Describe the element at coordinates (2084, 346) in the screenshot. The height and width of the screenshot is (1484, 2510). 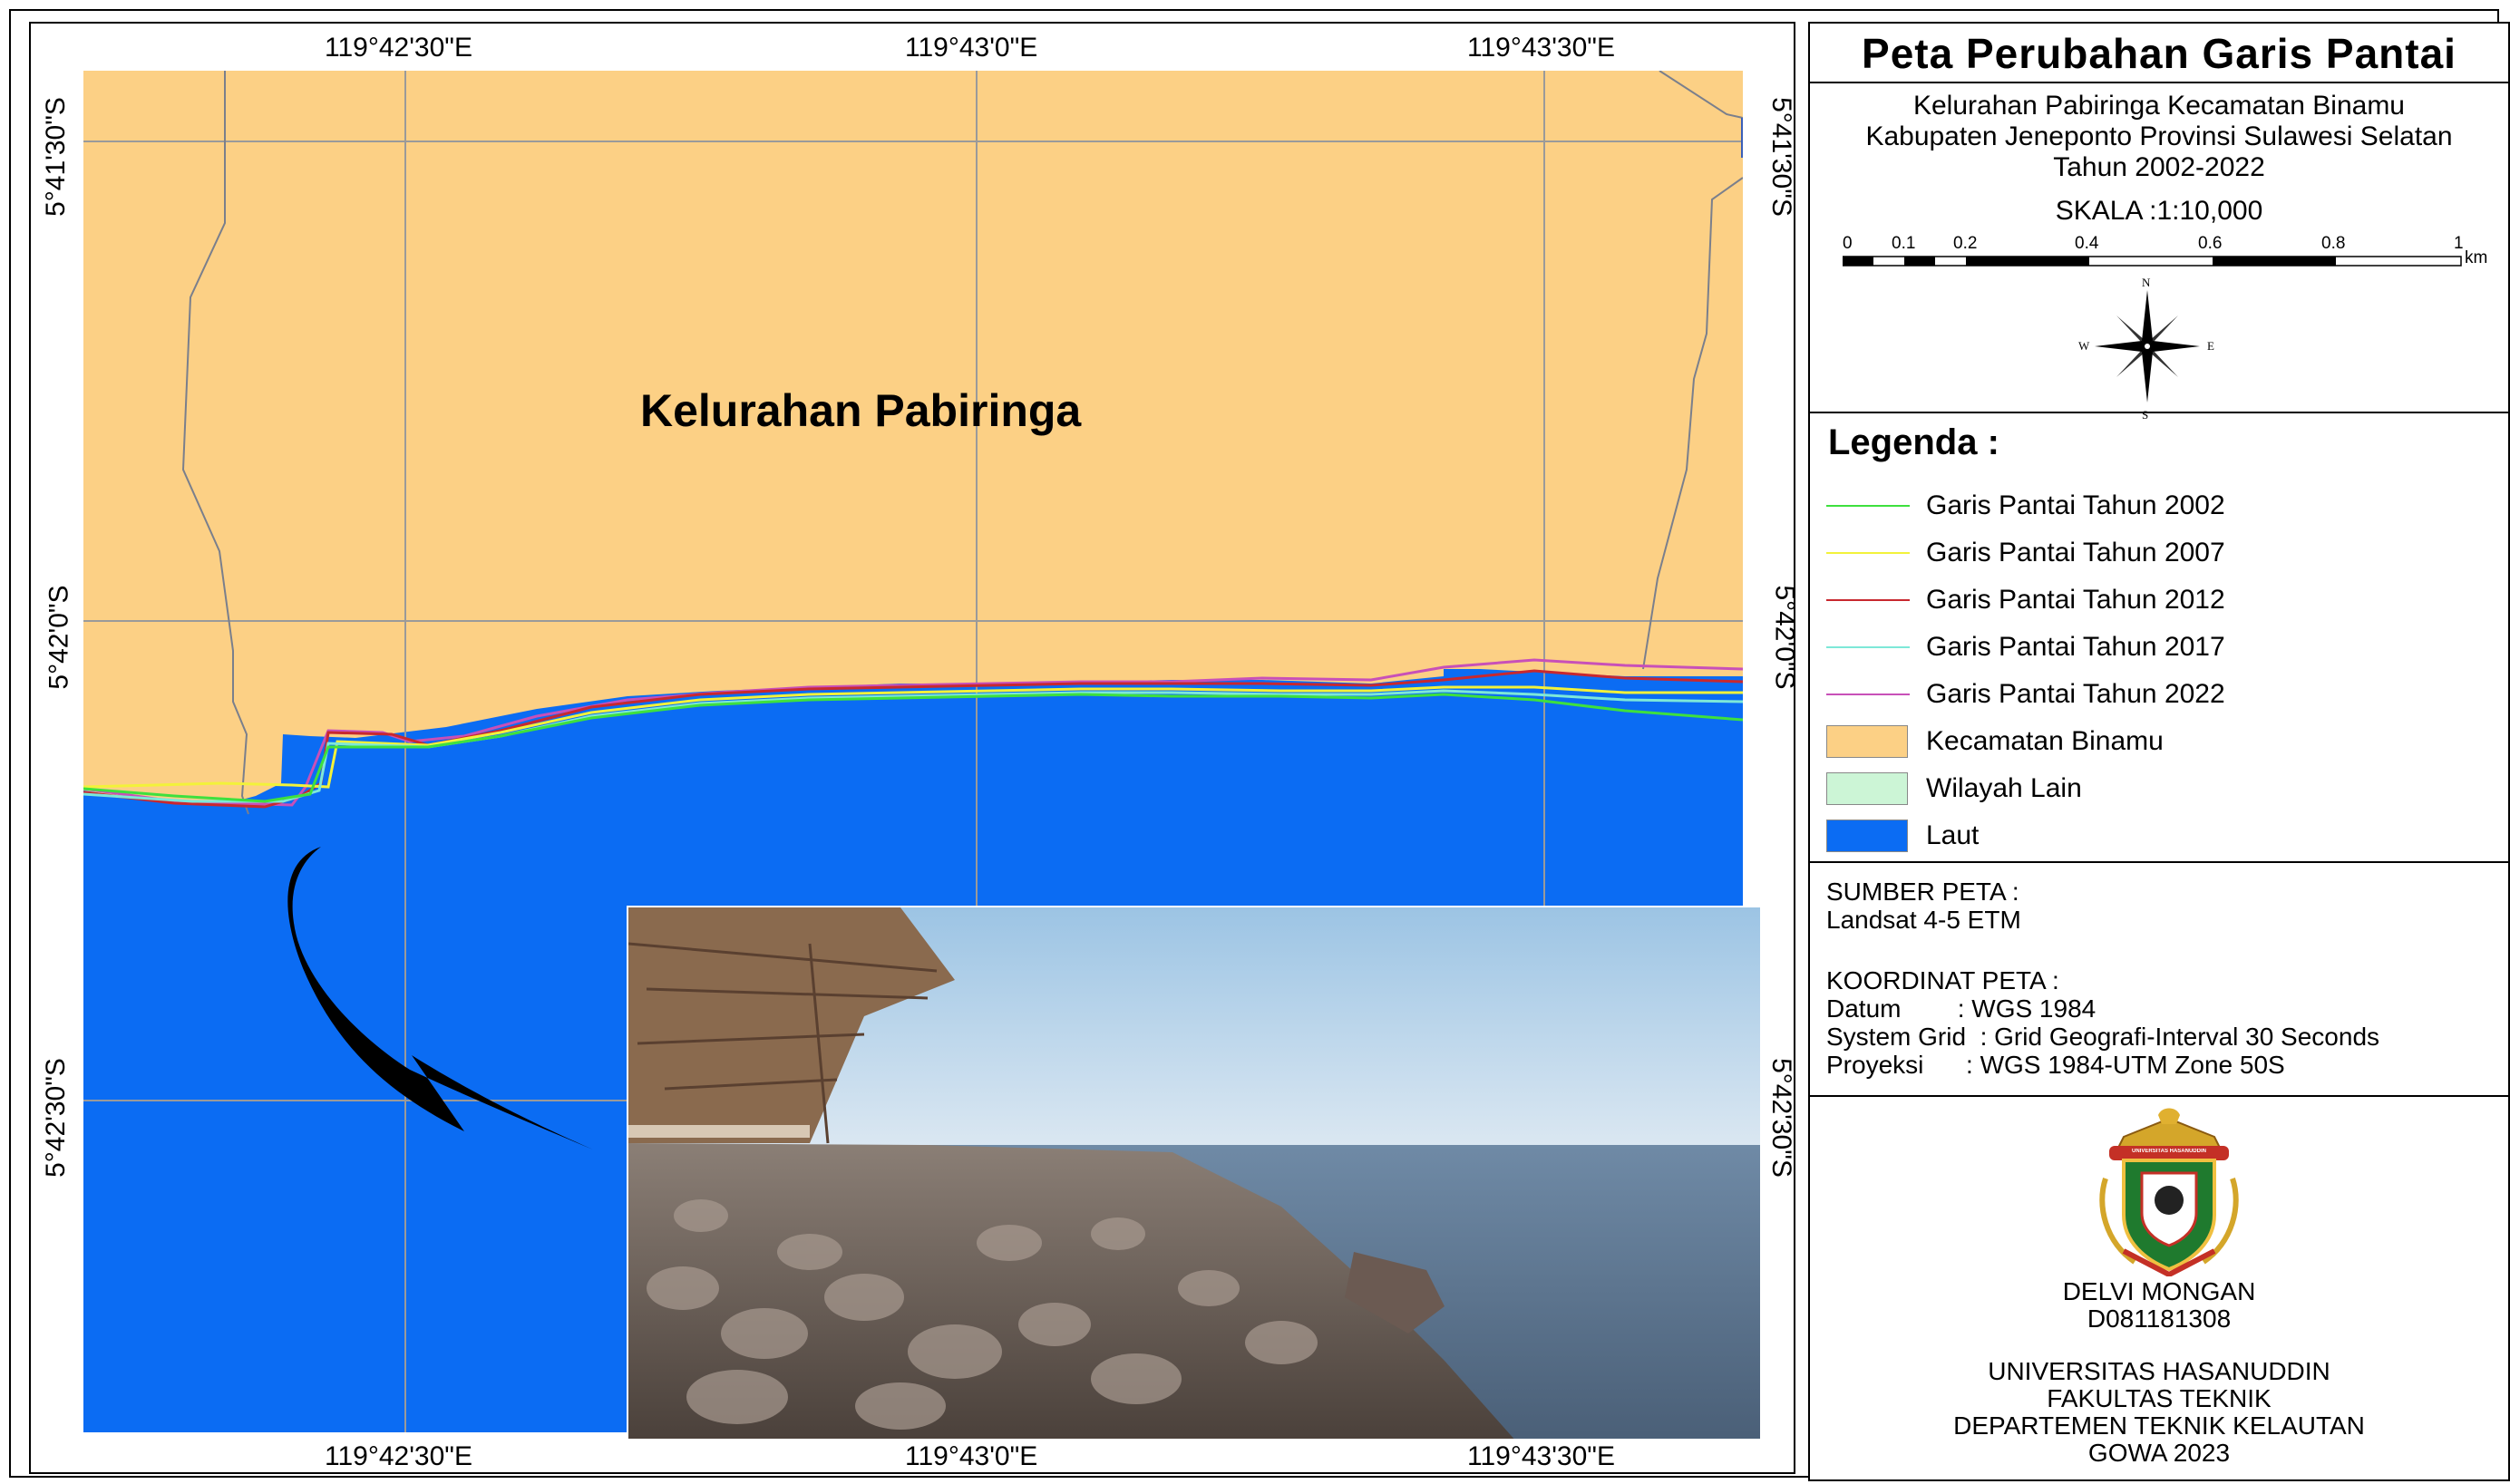
I see `compass-w: W` at that location.